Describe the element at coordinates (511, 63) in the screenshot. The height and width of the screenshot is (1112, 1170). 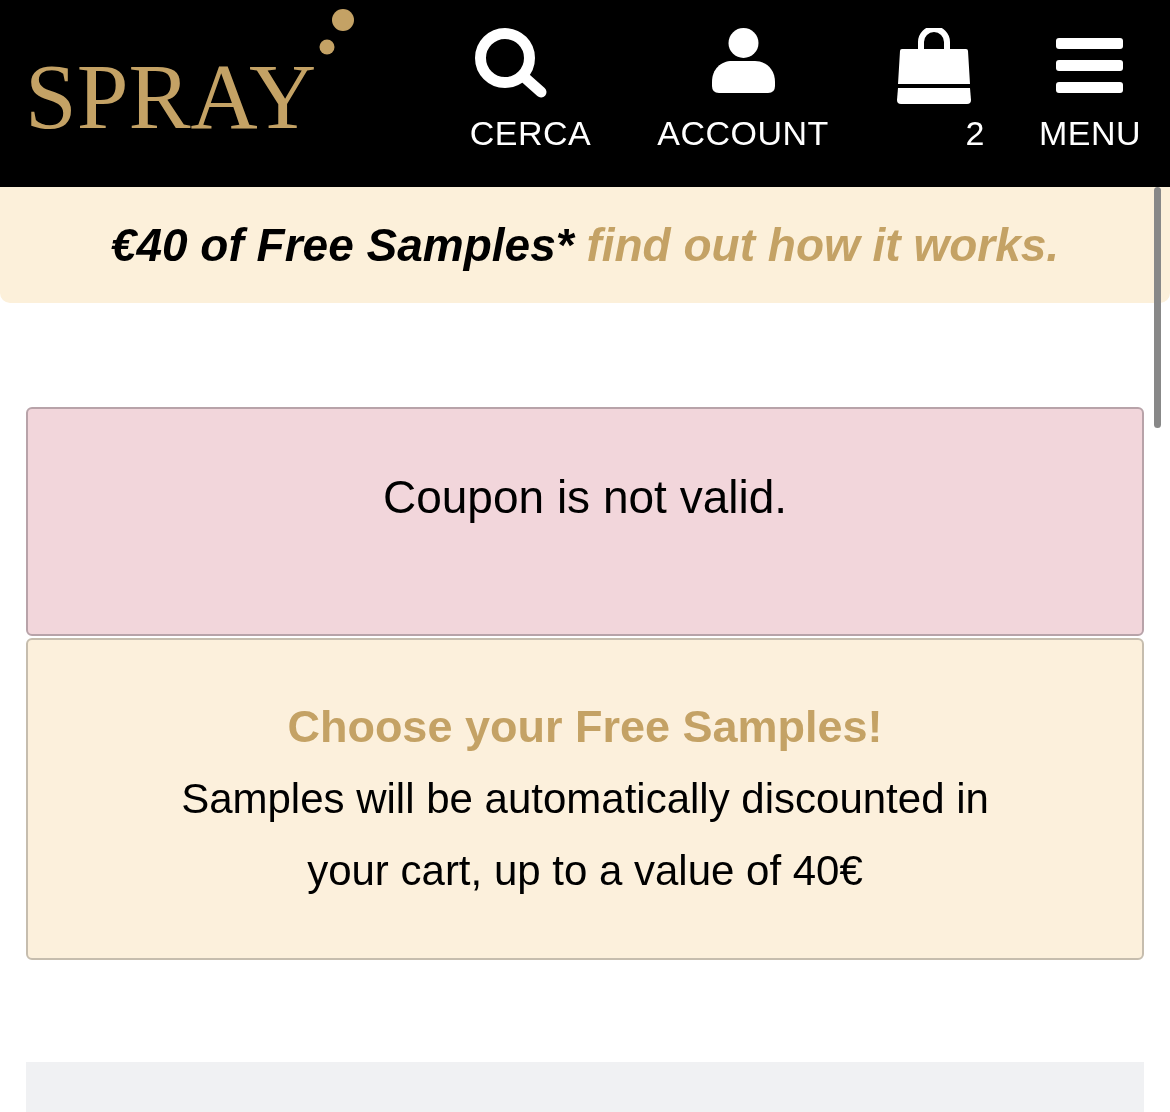
I see `search-icon` at that location.